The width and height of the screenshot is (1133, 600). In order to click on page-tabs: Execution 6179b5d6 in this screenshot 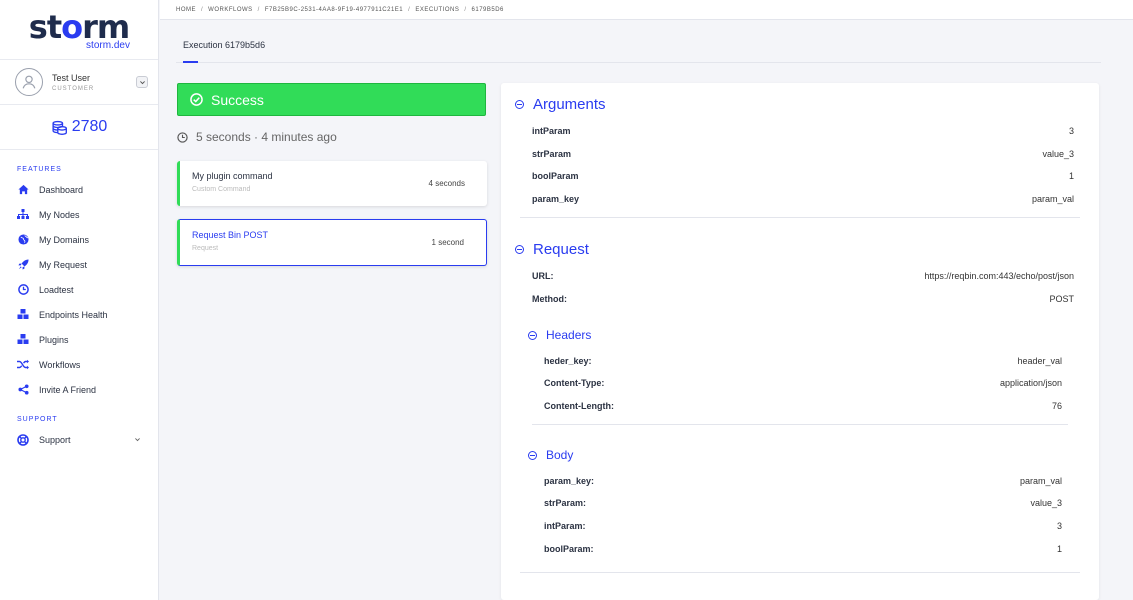, I will do `click(638, 42)`.